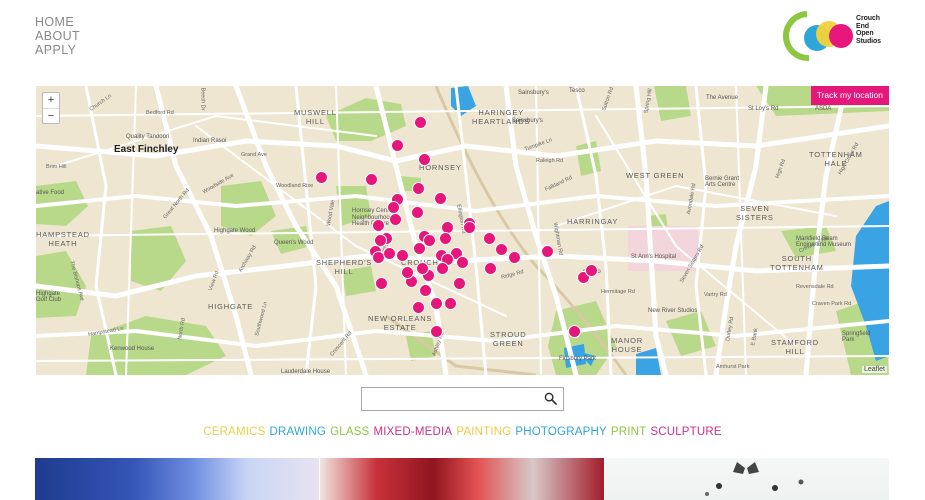 The width and height of the screenshot is (925, 500). Describe the element at coordinates (63, 239) in the screenshot. I see `label-hampstead-heath: HAMPSTEAD HEATH` at that location.